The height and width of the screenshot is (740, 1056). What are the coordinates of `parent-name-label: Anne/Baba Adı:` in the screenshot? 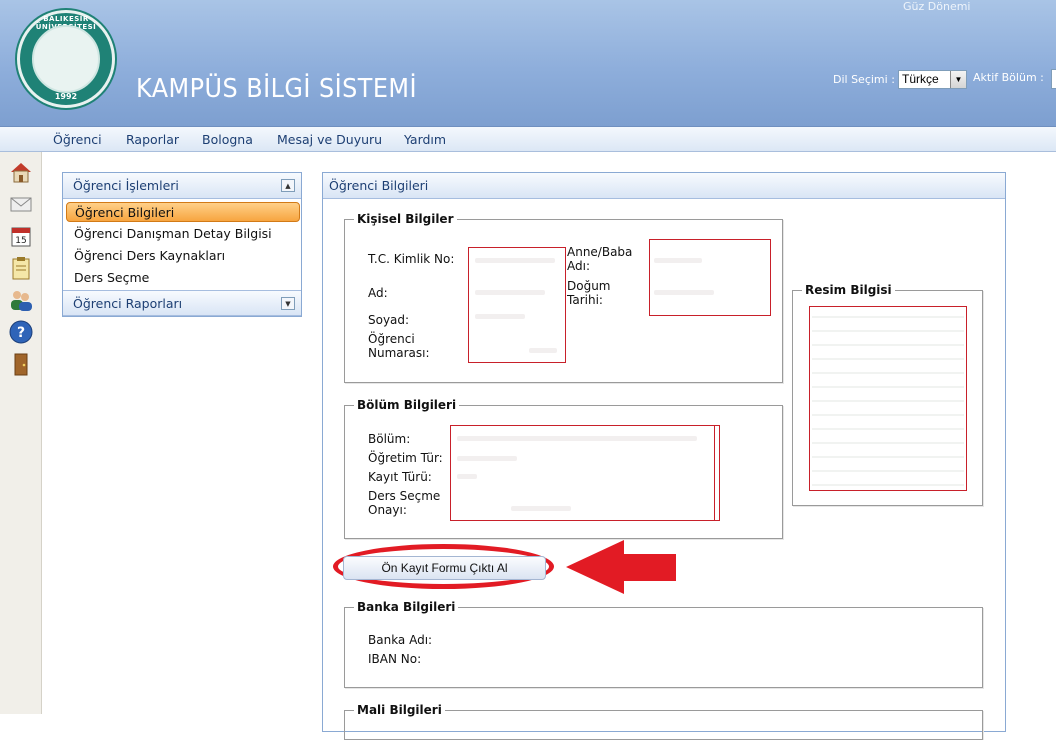 It's located at (600, 259).